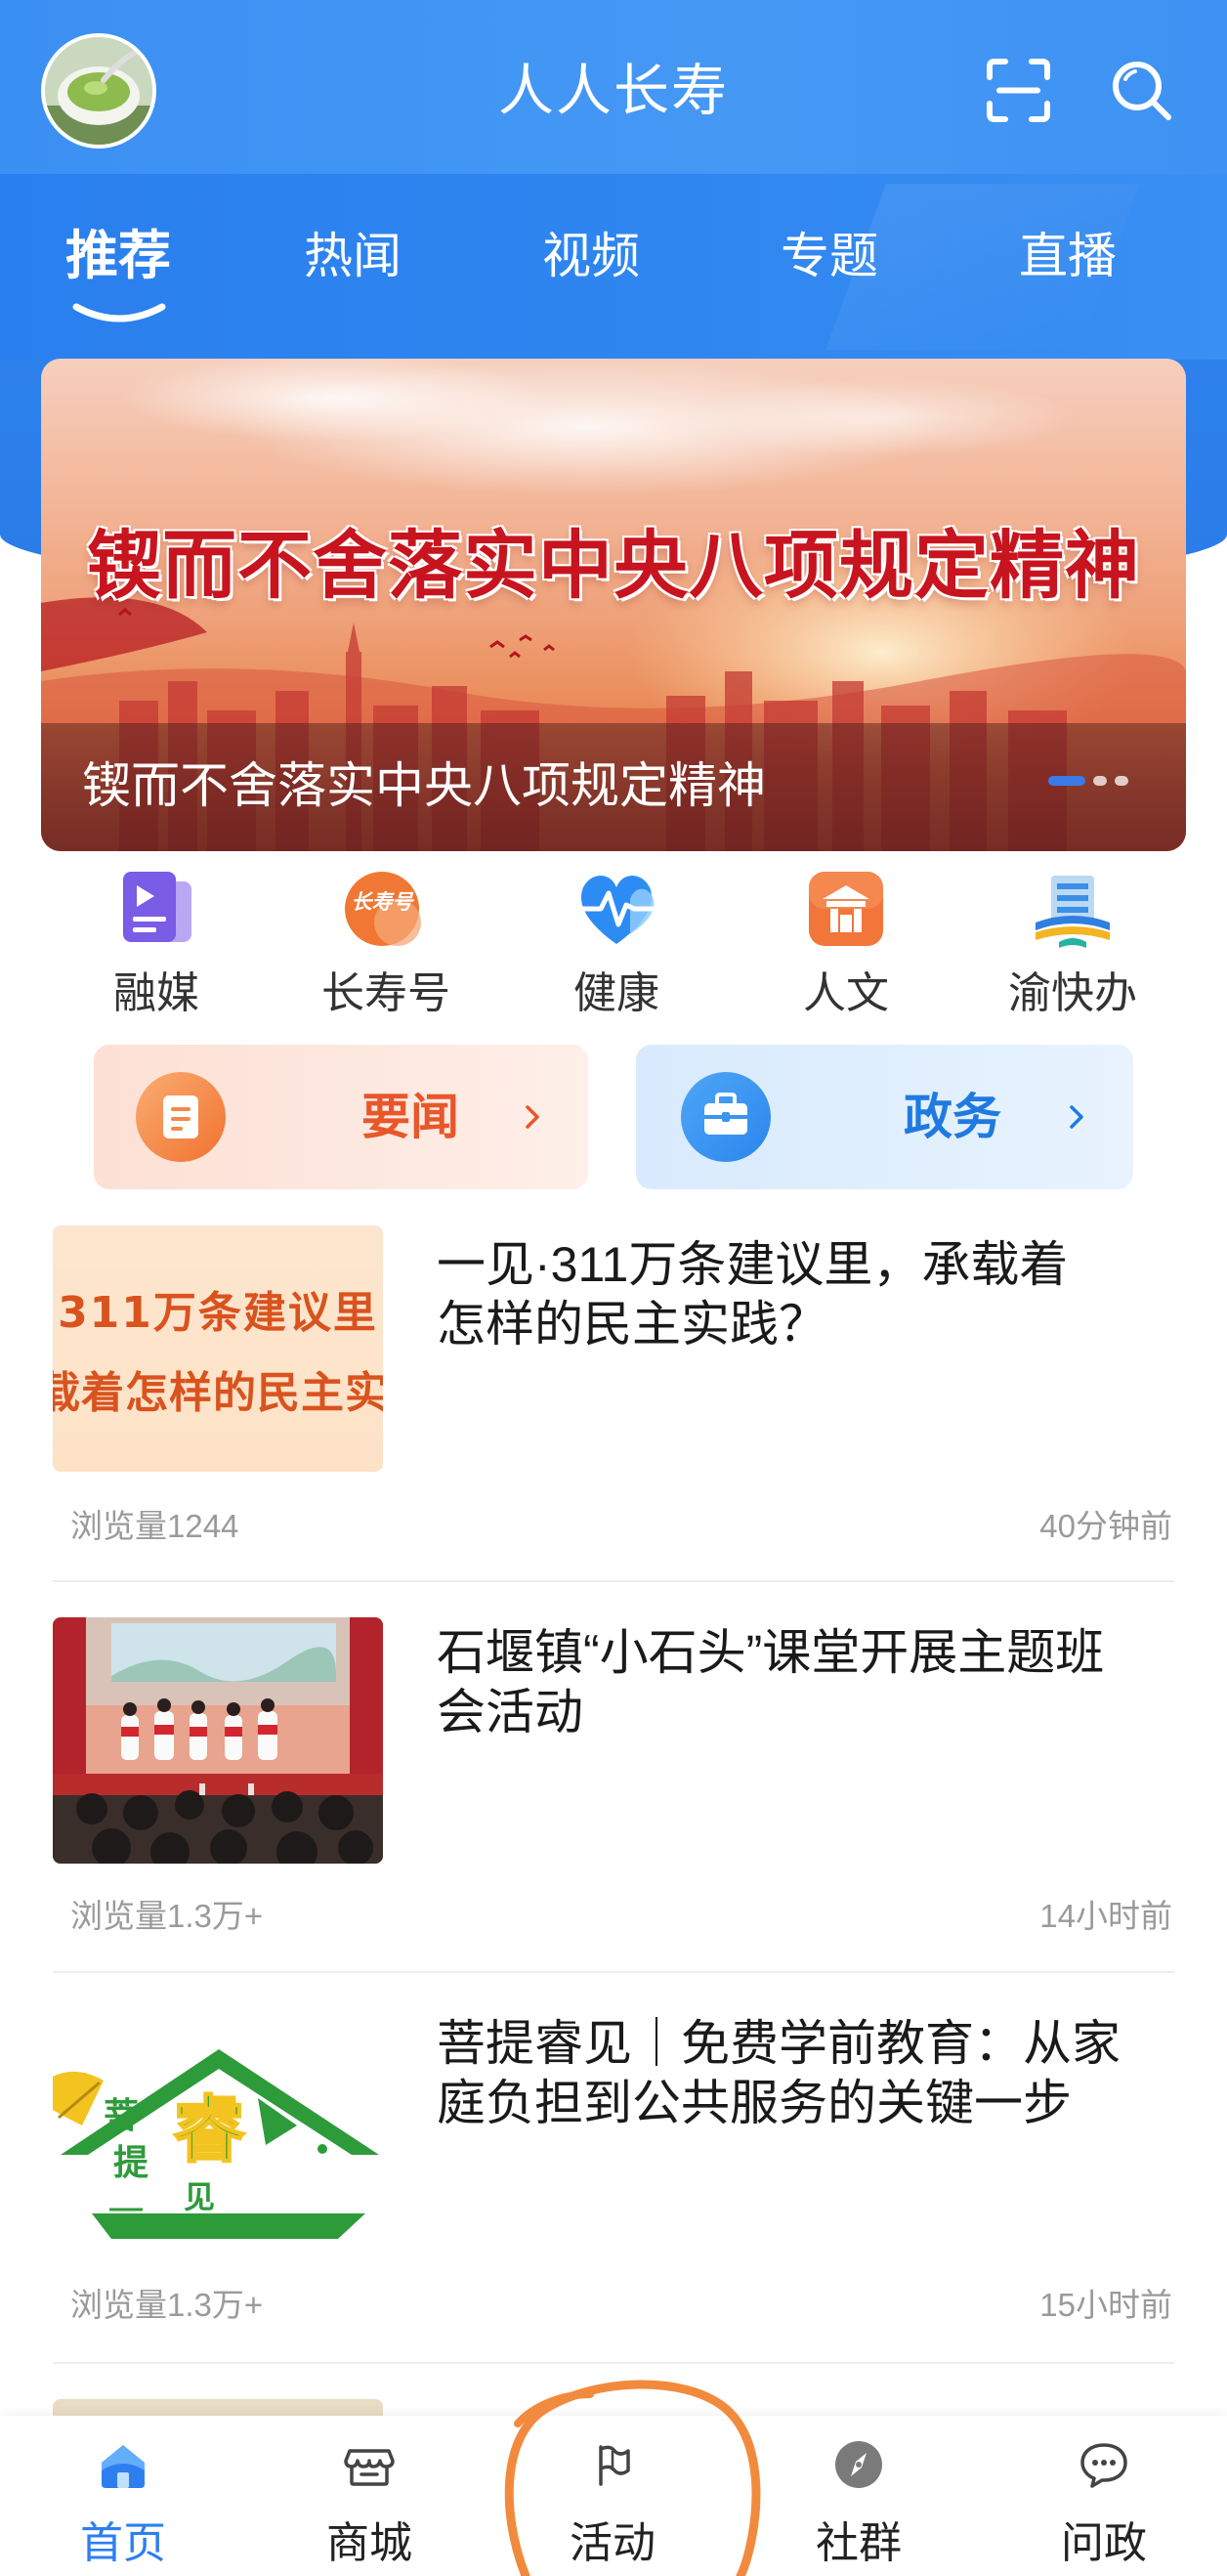  I want to click on banner-caption: 锲而不舍落实中央八项规定精神, so click(424, 785).